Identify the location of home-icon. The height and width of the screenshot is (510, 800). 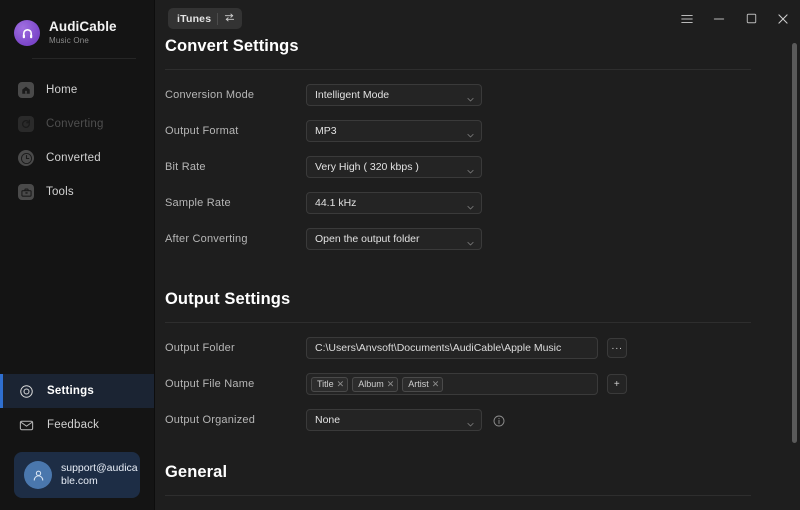
(26, 90).